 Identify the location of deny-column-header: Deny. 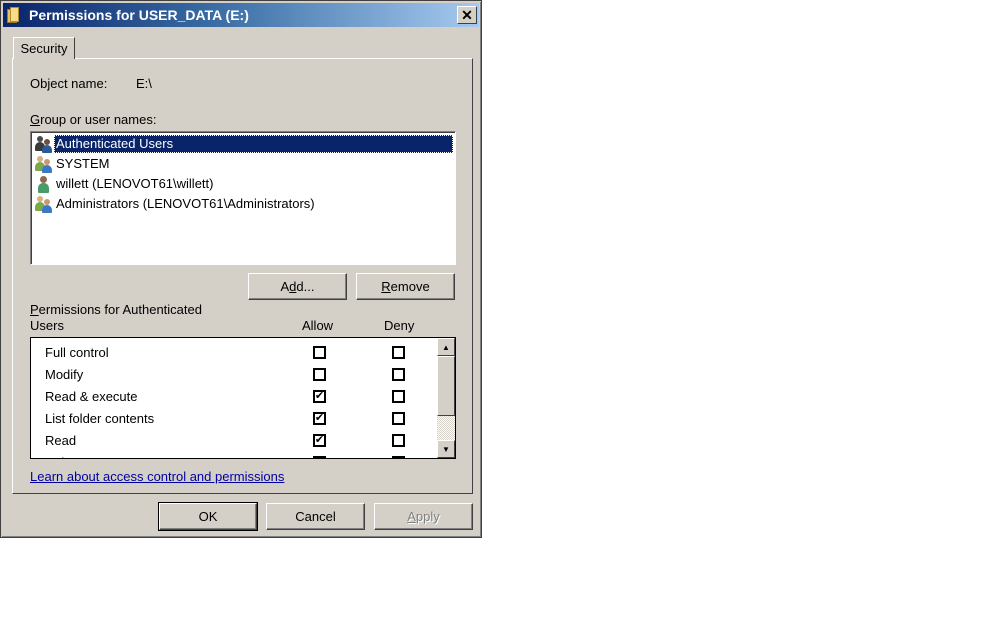
(399, 325).